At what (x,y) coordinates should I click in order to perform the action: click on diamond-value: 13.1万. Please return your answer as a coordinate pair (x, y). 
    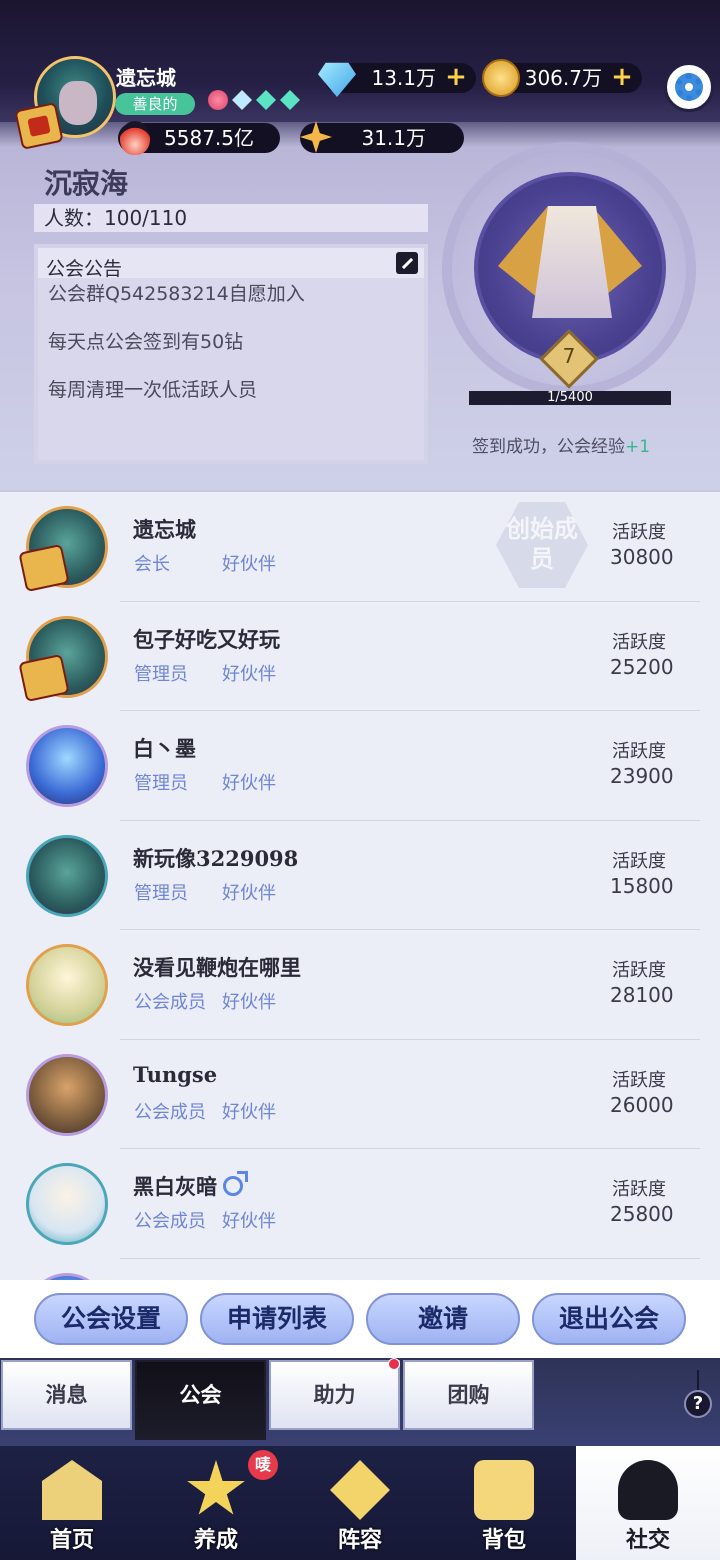
    Looking at the image, I should click on (403, 78).